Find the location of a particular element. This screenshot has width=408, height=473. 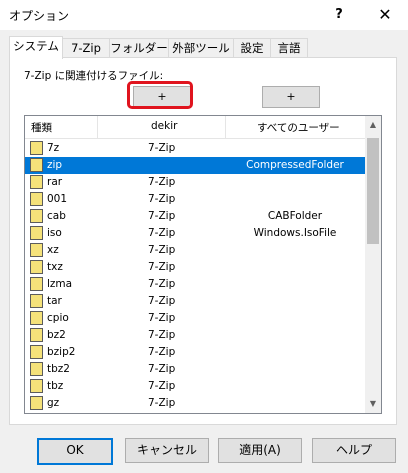

cancel-button: キャンセル is located at coordinates (167, 450).